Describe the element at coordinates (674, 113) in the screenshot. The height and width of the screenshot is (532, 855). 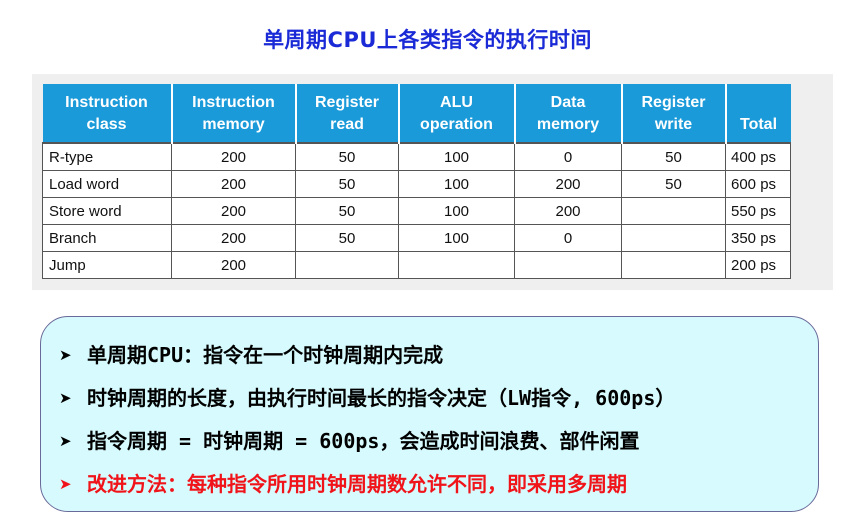
I see `header-register-write: Register write` at that location.